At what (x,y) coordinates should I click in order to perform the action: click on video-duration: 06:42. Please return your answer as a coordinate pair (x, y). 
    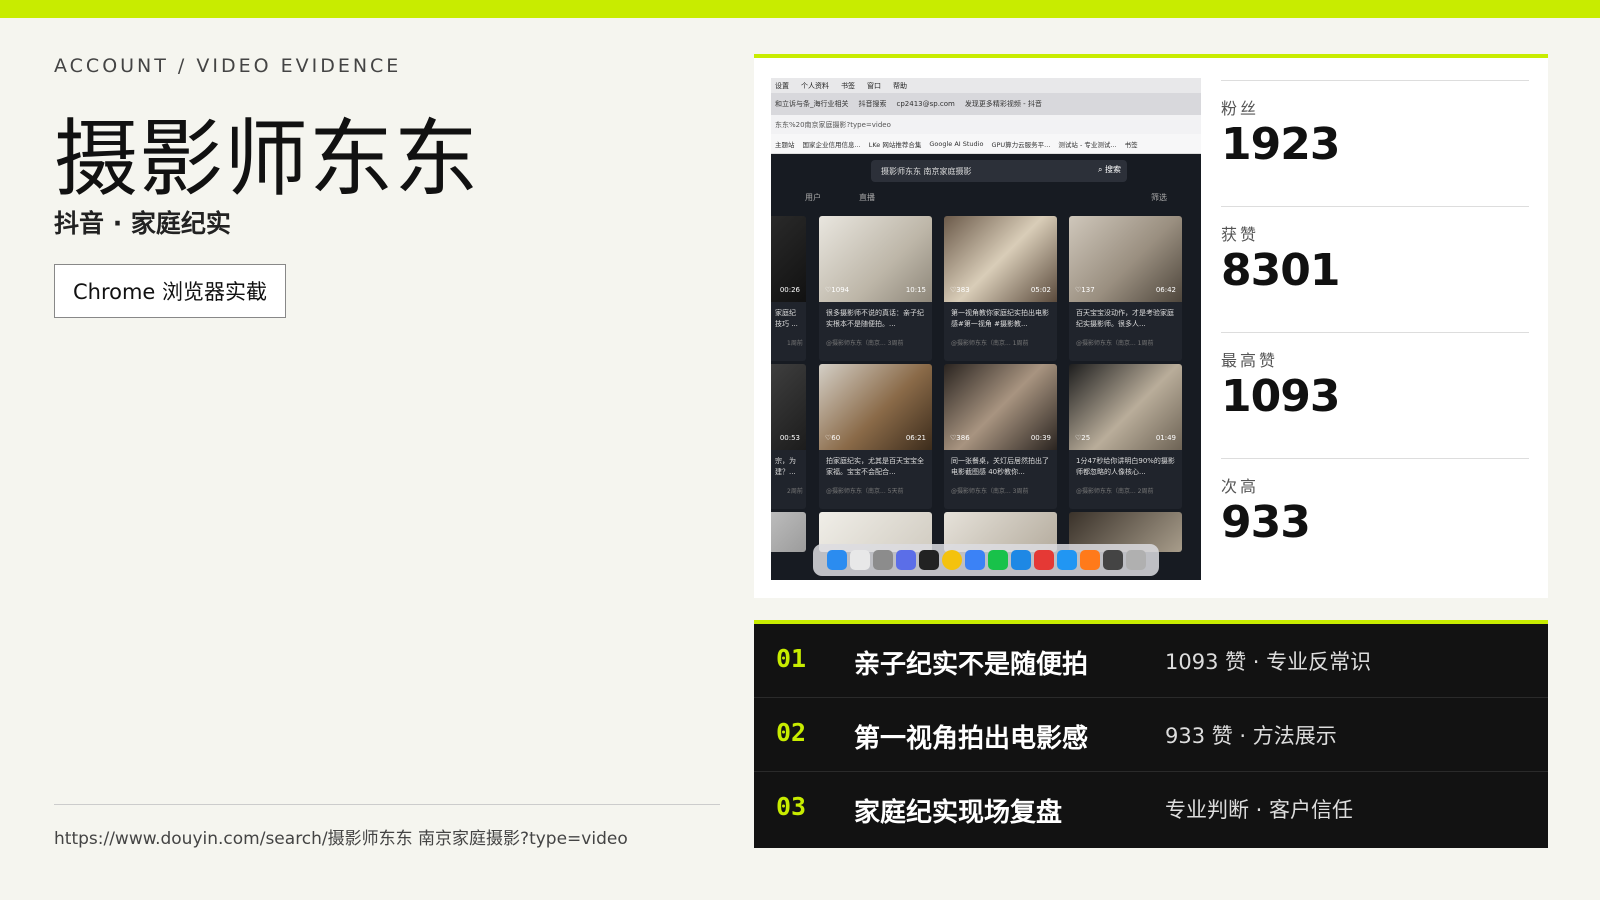
    Looking at the image, I should click on (1165, 290).